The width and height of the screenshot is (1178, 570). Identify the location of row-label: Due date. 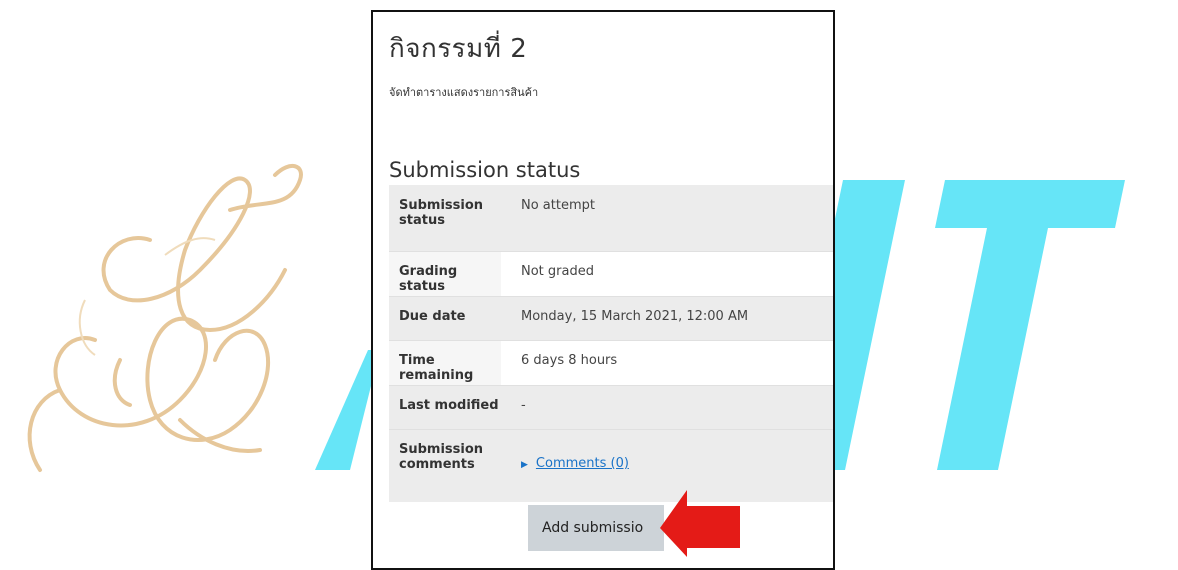
(445, 318).